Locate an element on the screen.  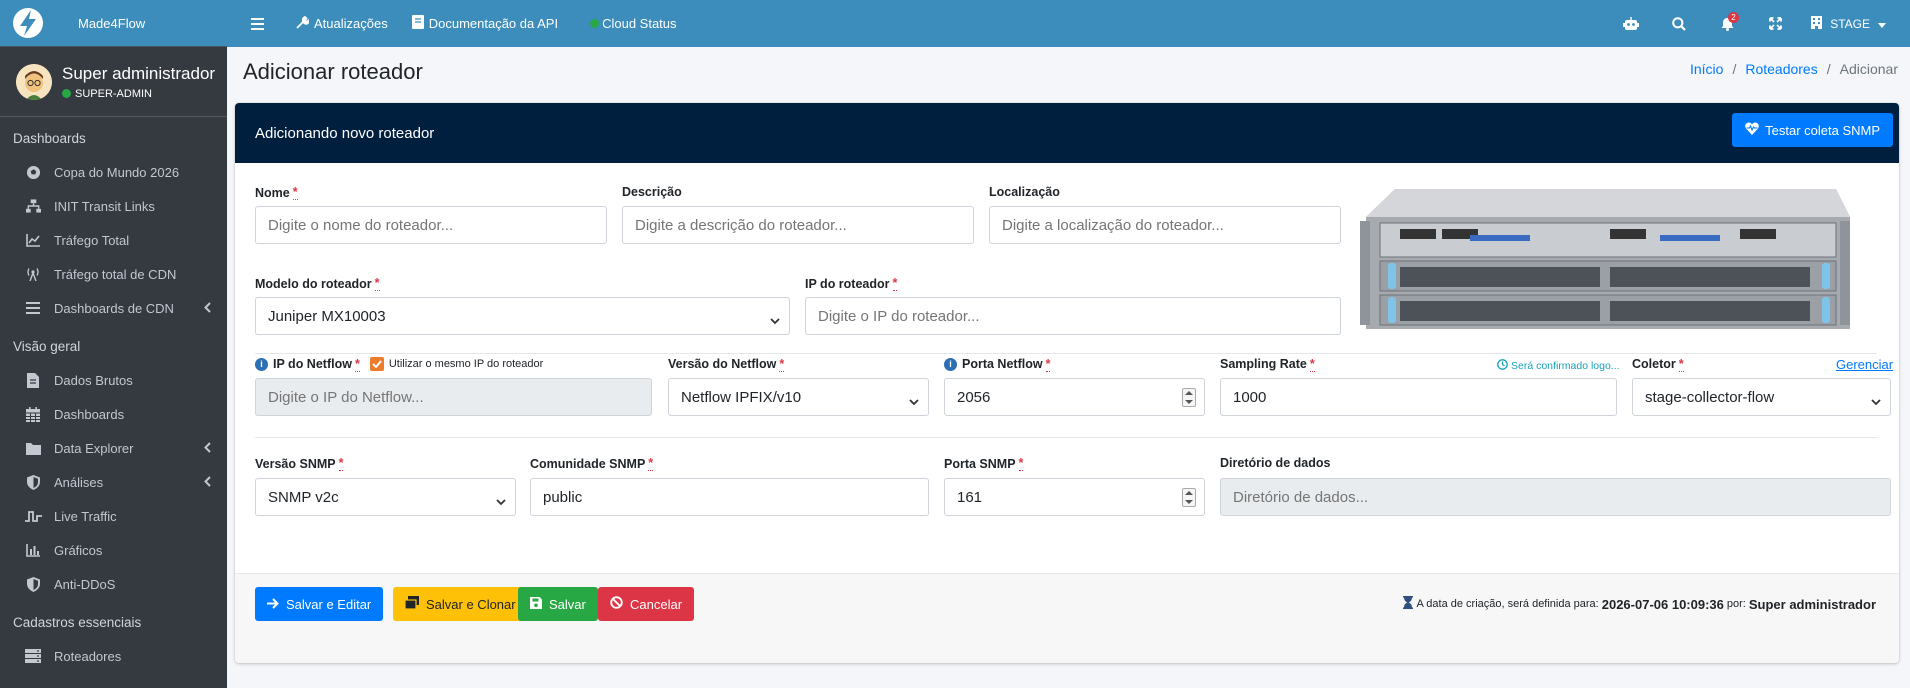
porta-snmp-input: 161 is located at coordinates (1074, 497).